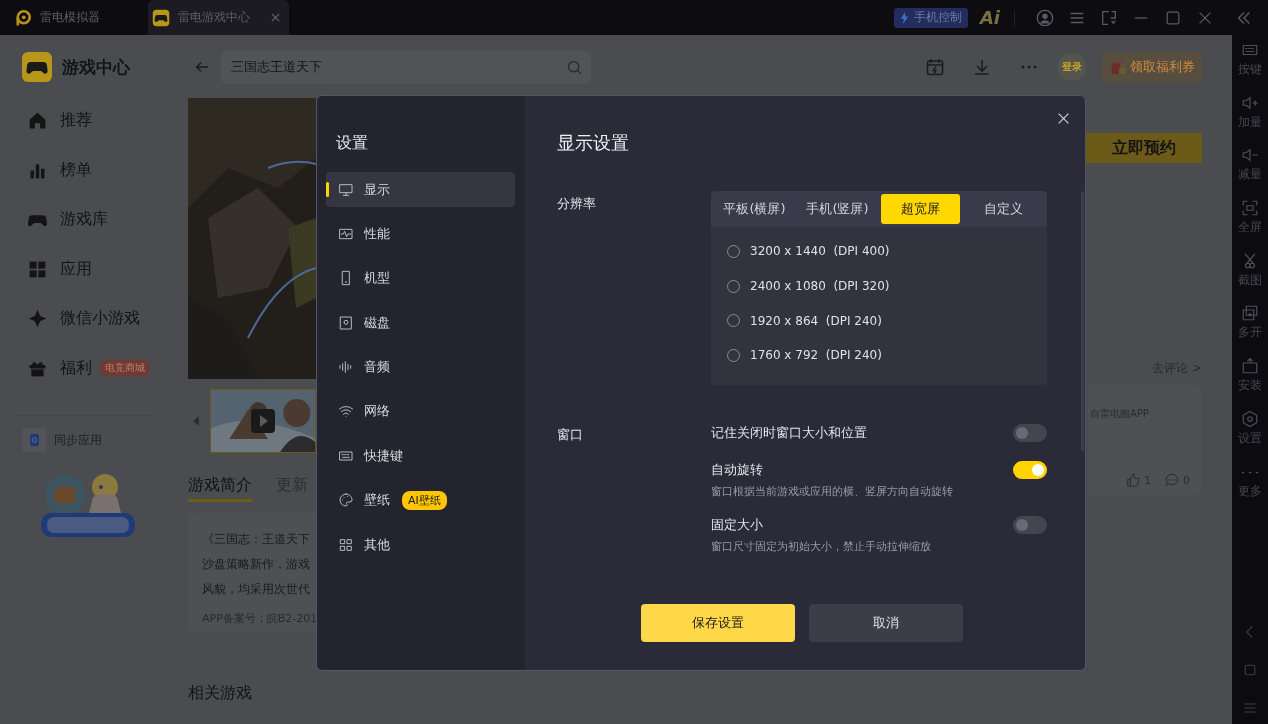 The image size is (1268, 724). I want to click on settings-menu-item: 性能, so click(420, 234).